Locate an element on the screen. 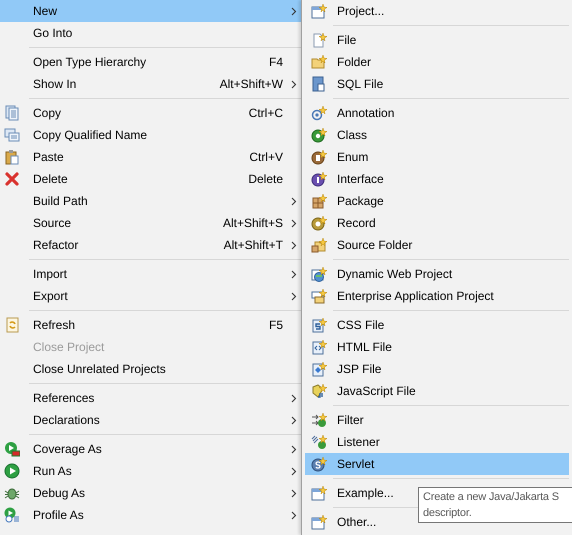 This screenshot has width=572, height=535. shortcut-label: F5 is located at coordinates (275, 325).